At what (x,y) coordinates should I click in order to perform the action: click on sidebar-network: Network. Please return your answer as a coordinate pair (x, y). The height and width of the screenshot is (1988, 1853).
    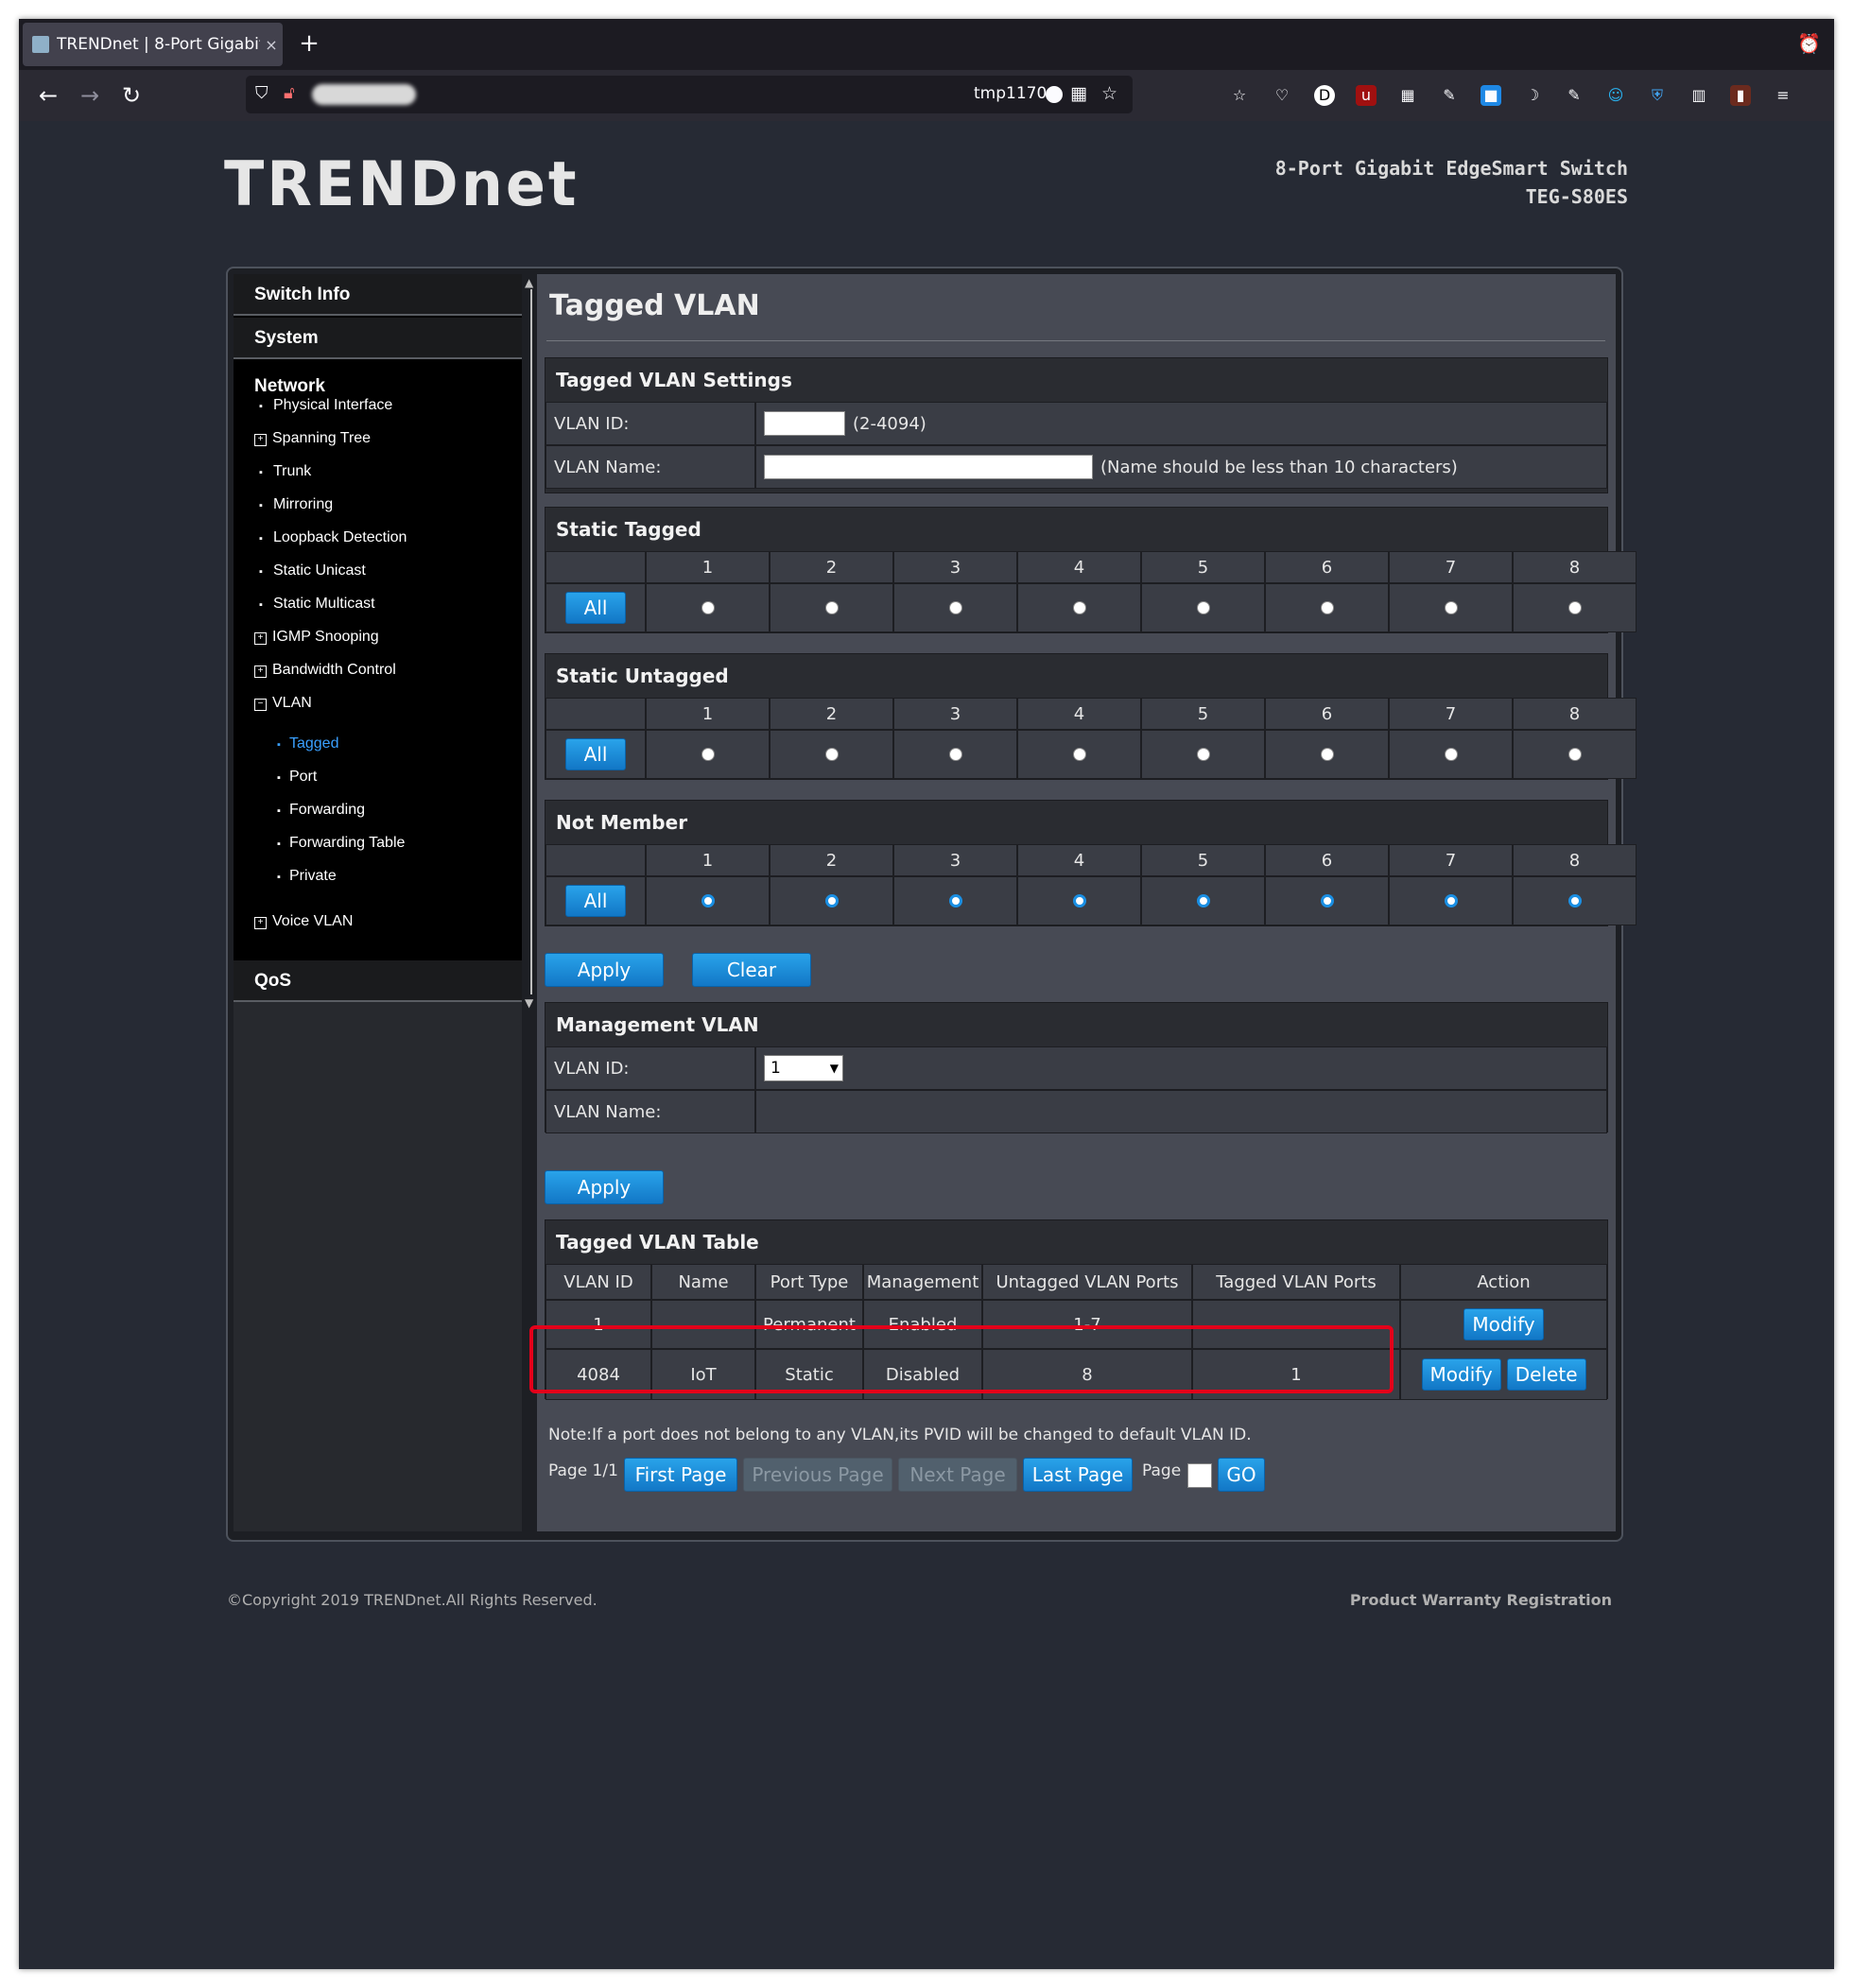
    Looking at the image, I should click on (289, 386).